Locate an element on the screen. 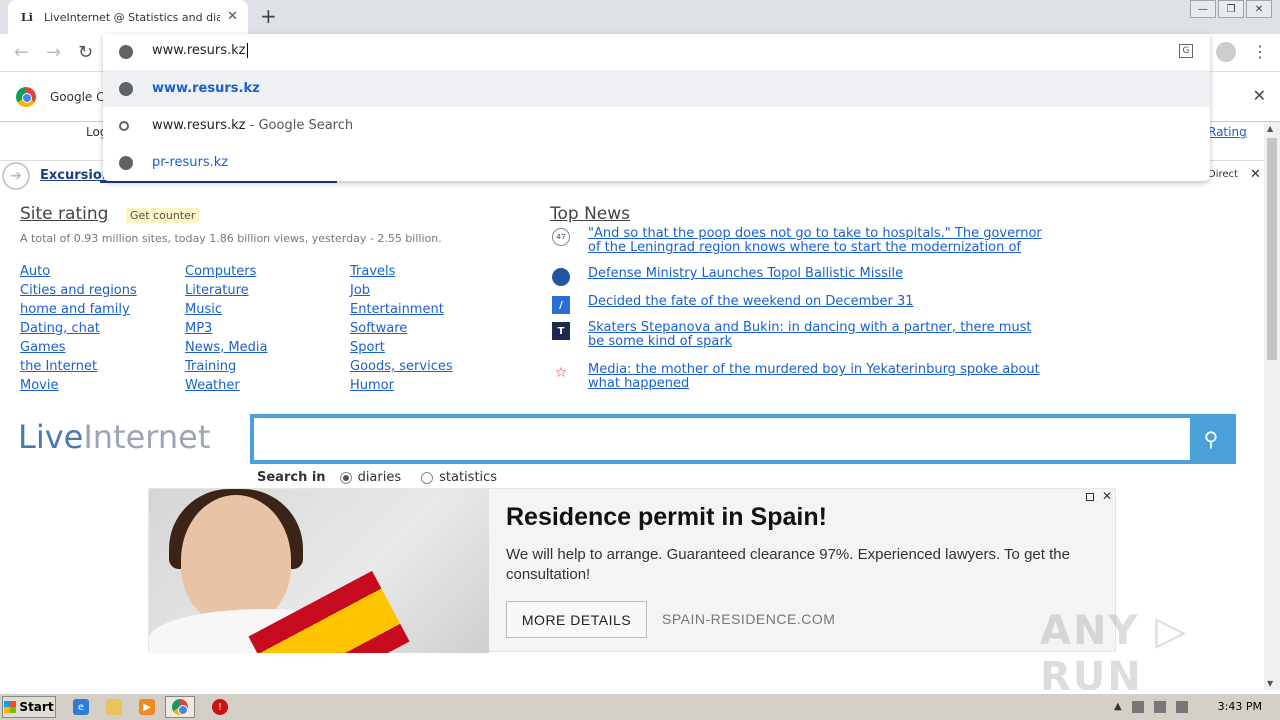 The width and height of the screenshot is (1280, 720). translate-icon: G is located at coordinates (1186, 51).